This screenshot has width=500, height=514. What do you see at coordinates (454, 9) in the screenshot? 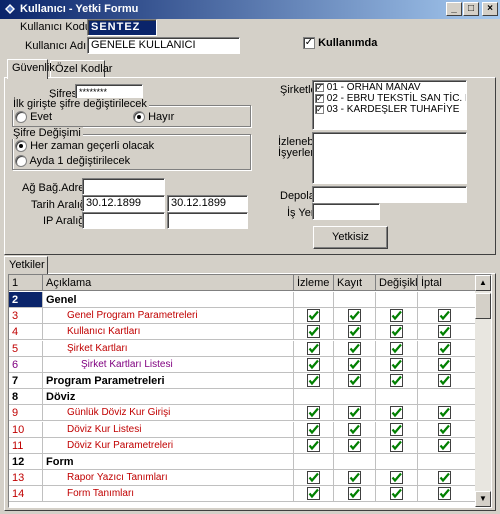
I see `minimize-button: _` at bounding box center [454, 9].